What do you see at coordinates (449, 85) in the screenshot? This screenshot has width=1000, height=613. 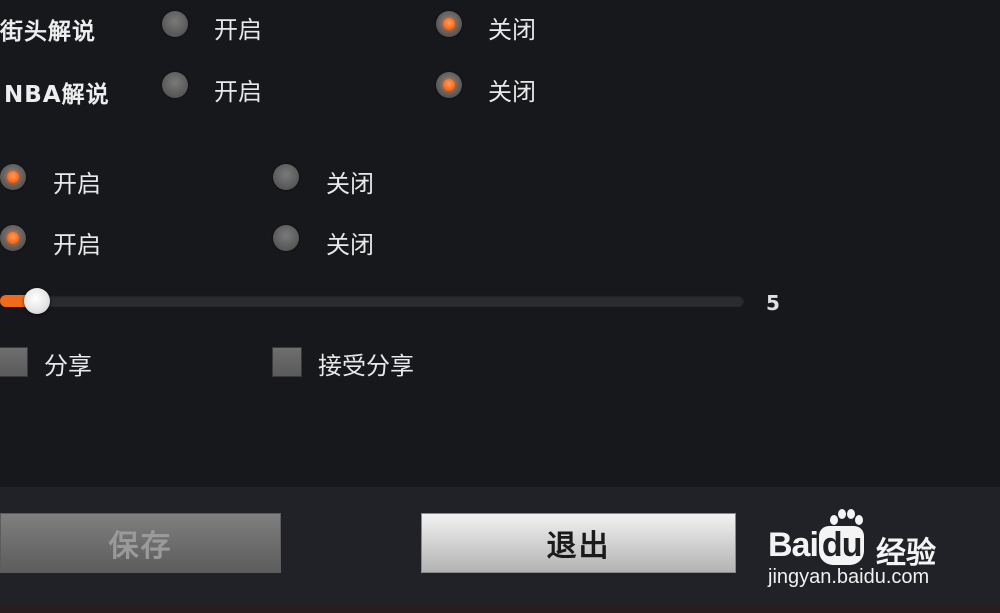 I see `nba-commentary-off-radio` at bounding box center [449, 85].